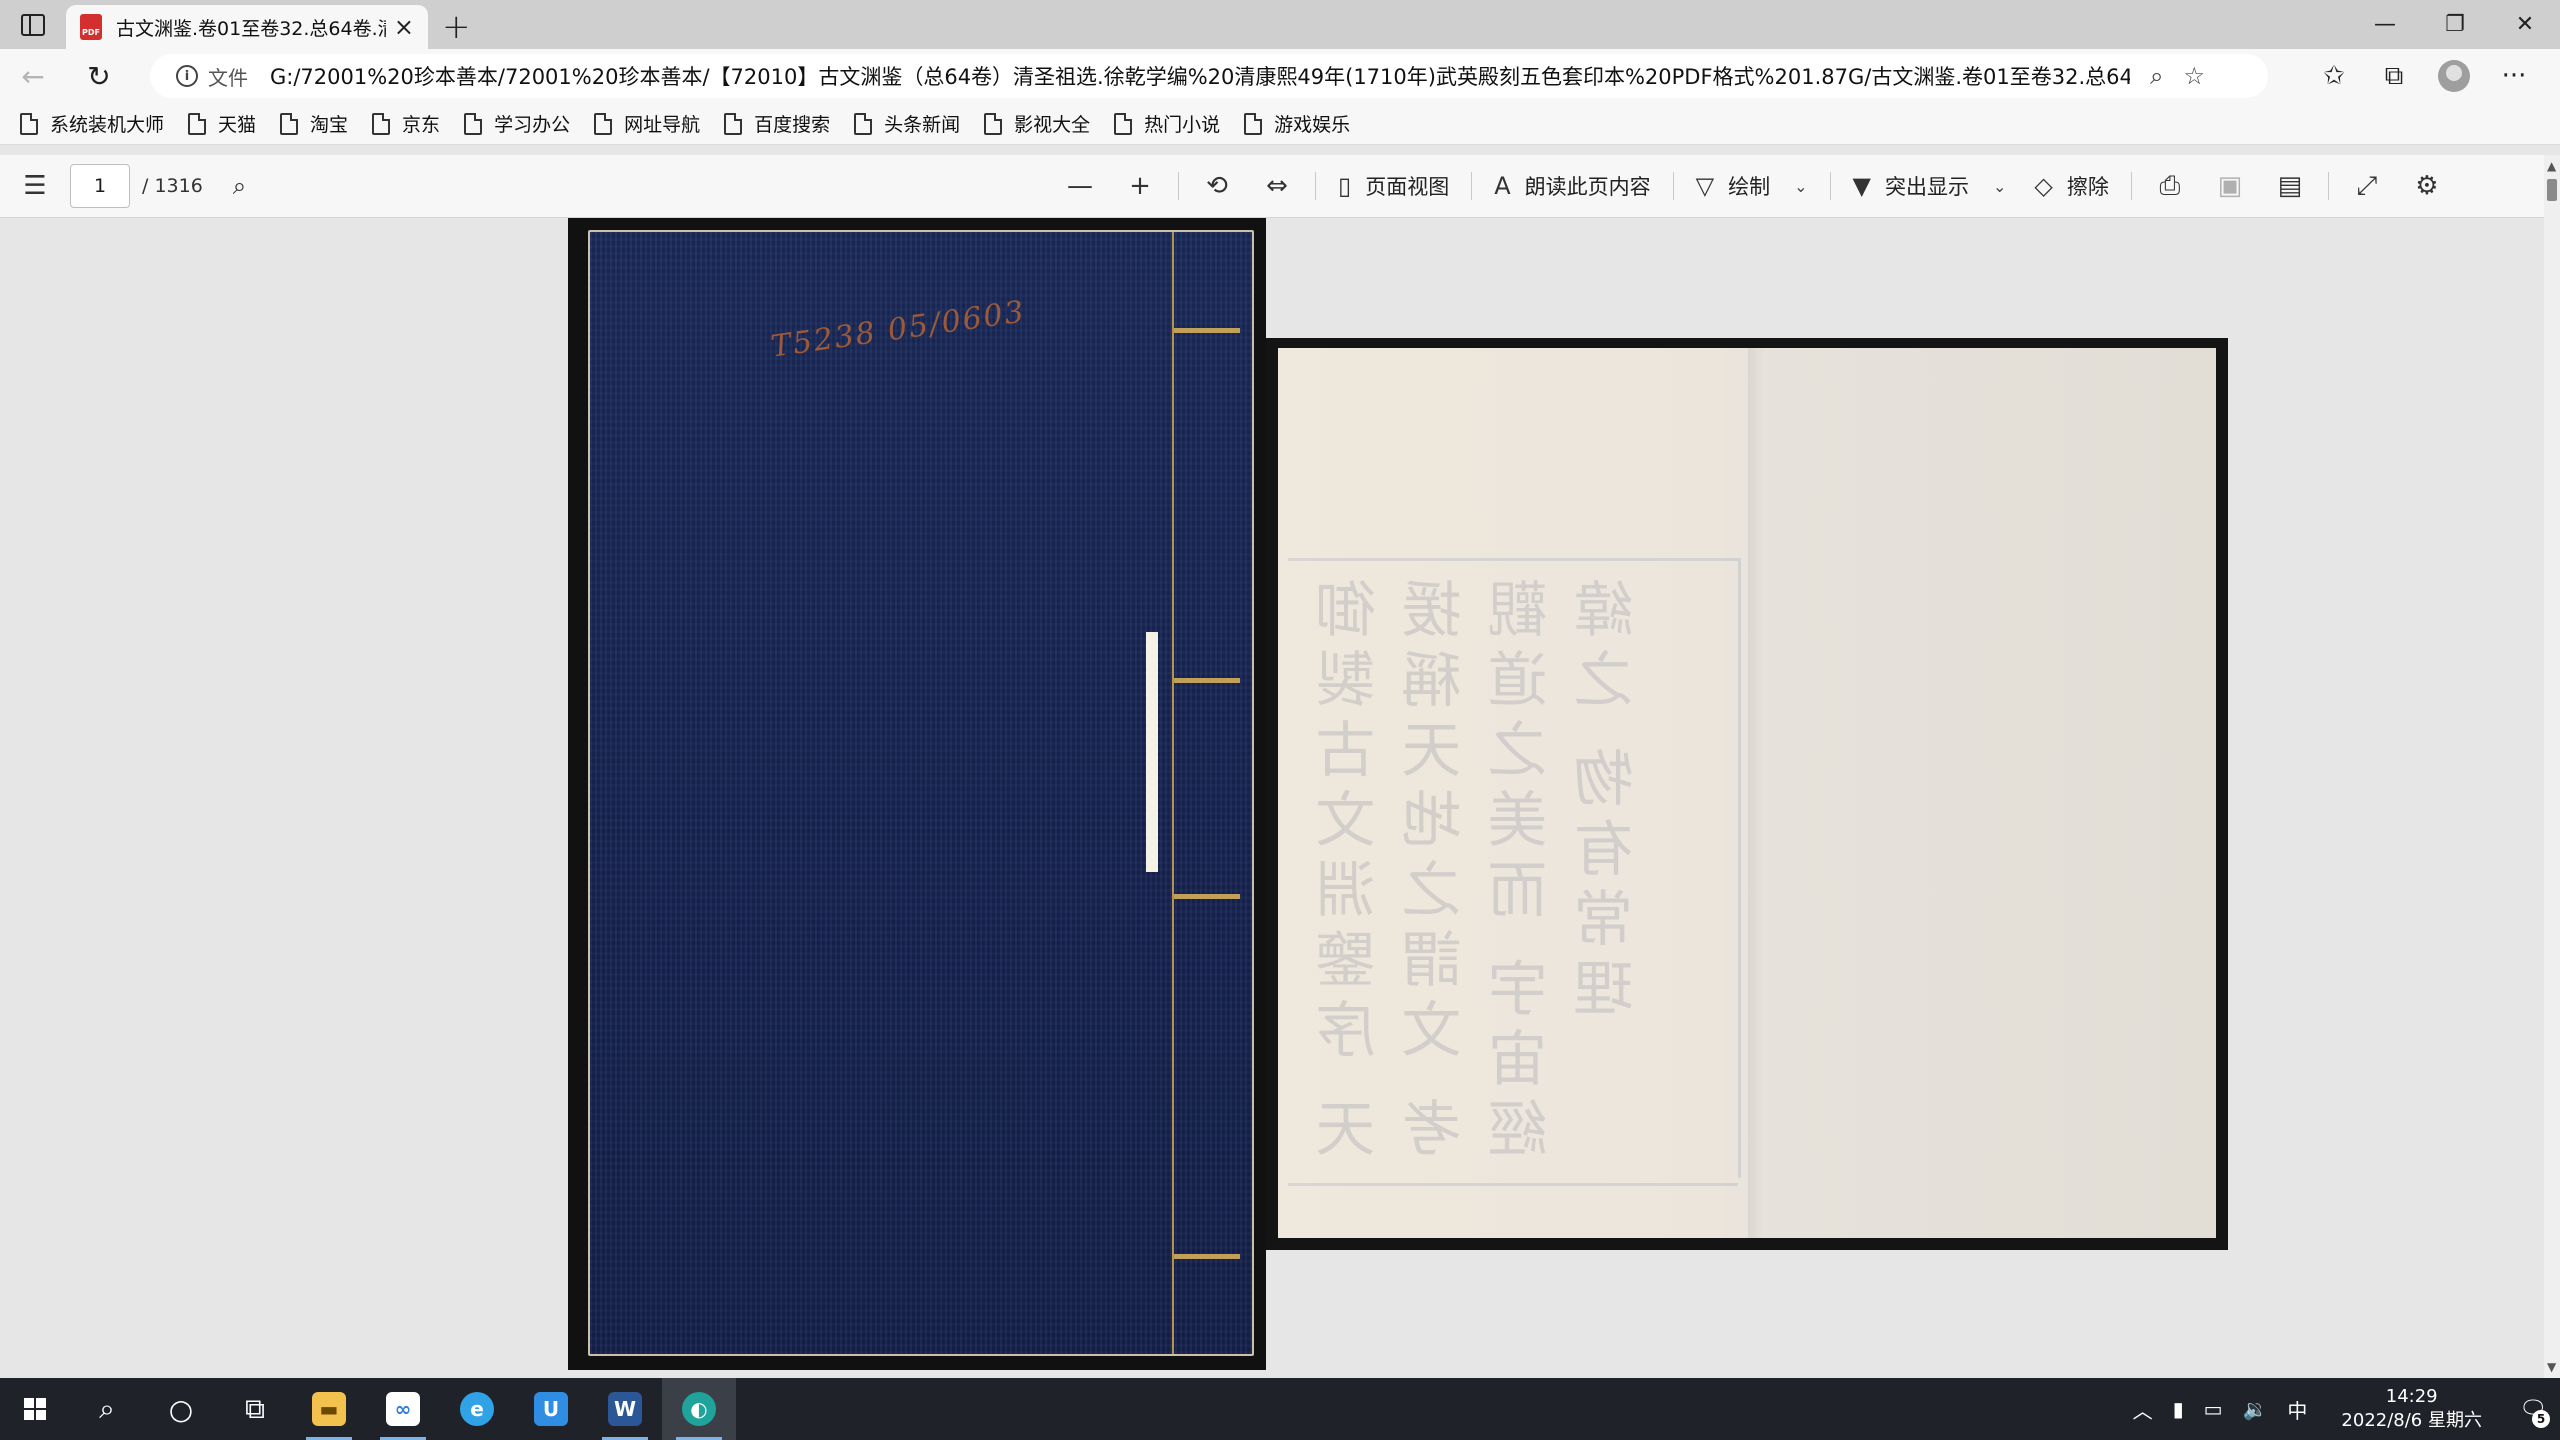 This screenshot has height=1440, width=2560. What do you see at coordinates (1167, 123) in the screenshot?
I see `bookmark-item: 热门小说` at bounding box center [1167, 123].